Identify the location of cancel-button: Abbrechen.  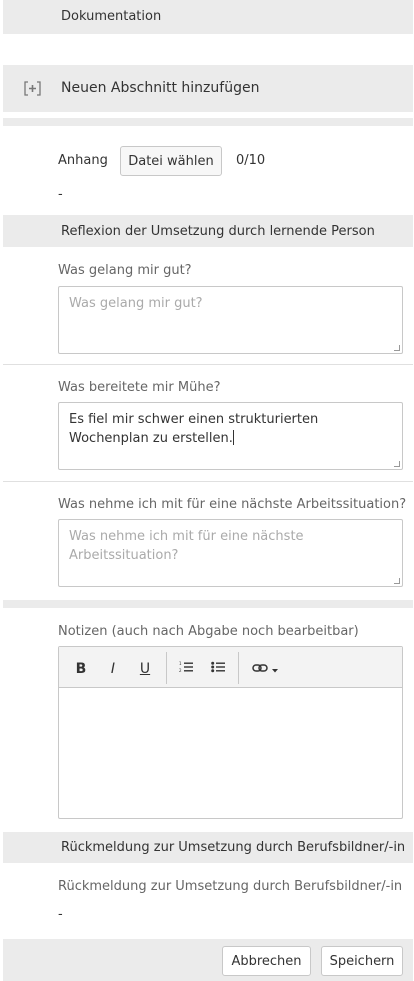
(266, 961).